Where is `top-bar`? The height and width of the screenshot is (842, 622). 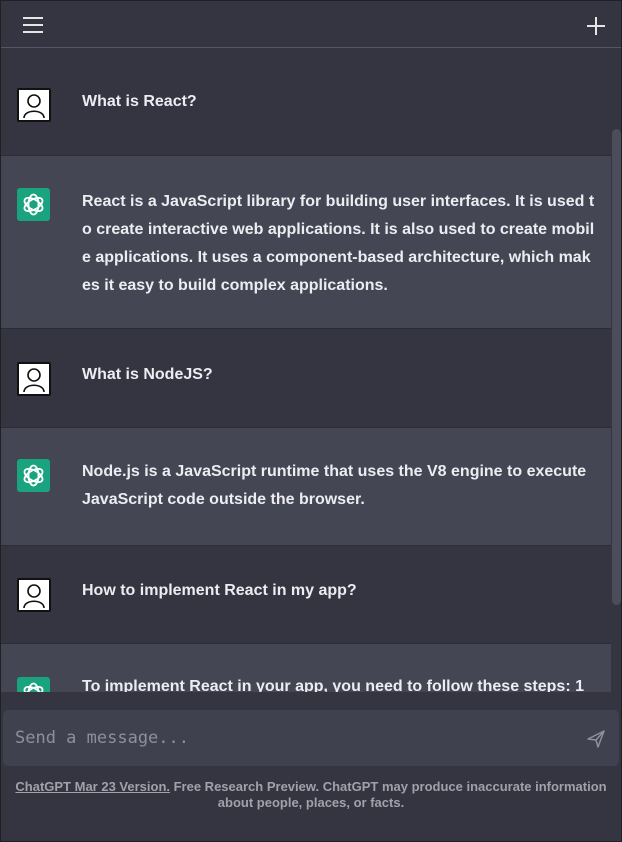
top-bar is located at coordinates (311, 24).